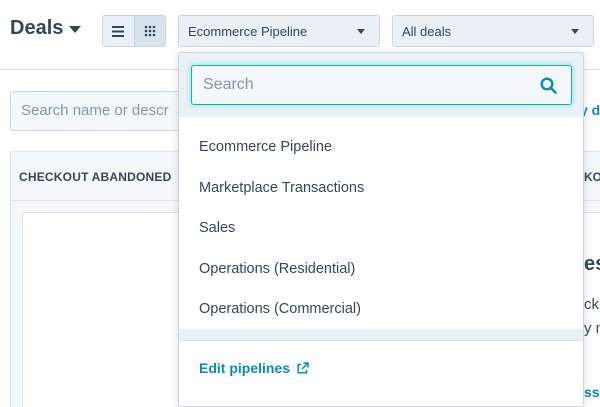  Describe the element at coordinates (381, 269) in the screenshot. I see `pipeline-option: Operations (Residential)` at that location.